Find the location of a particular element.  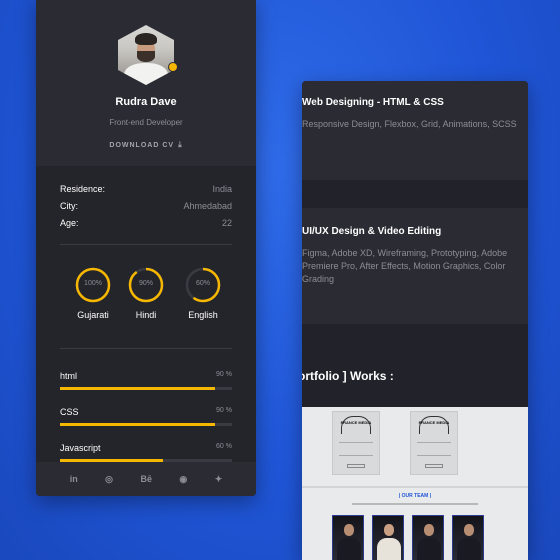

social-links: in ◎ Bē ◉ ✦ is located at coordinates (146, 479).